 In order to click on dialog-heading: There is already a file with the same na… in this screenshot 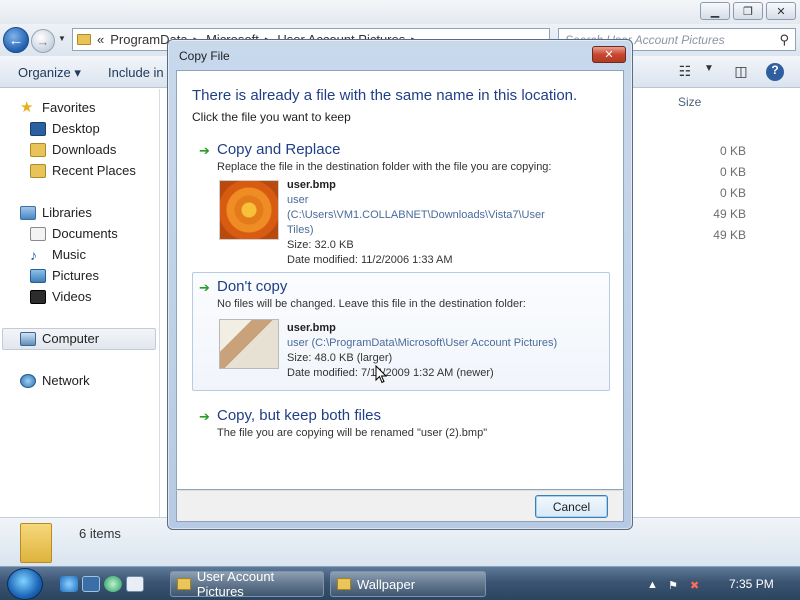, I will do `click(385, 95)`.